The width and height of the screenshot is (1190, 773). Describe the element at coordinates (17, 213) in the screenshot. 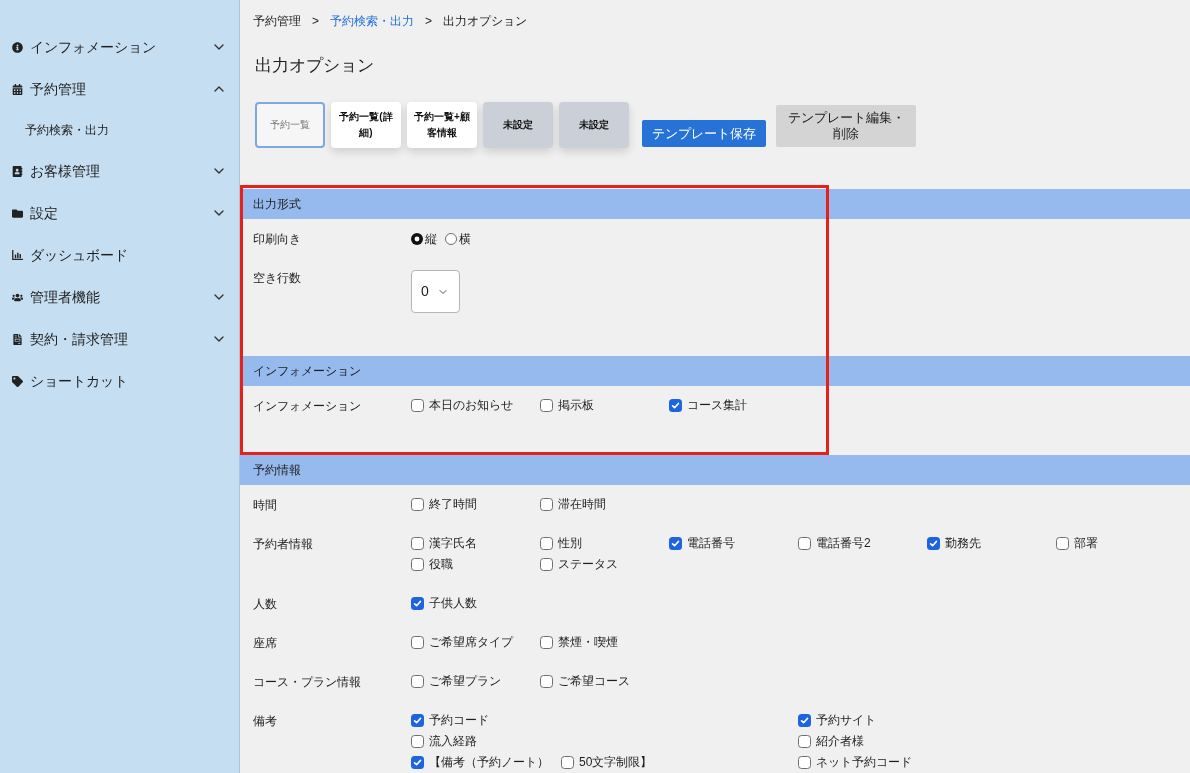

I see `folder-icon` at that location.